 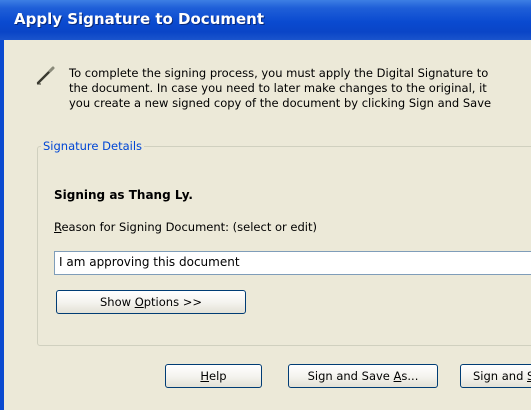 What do you see at coordinates (500, 376) in the screenshot?
I see `sign-label-pre: Sign and` at bounding box center [500, 376].